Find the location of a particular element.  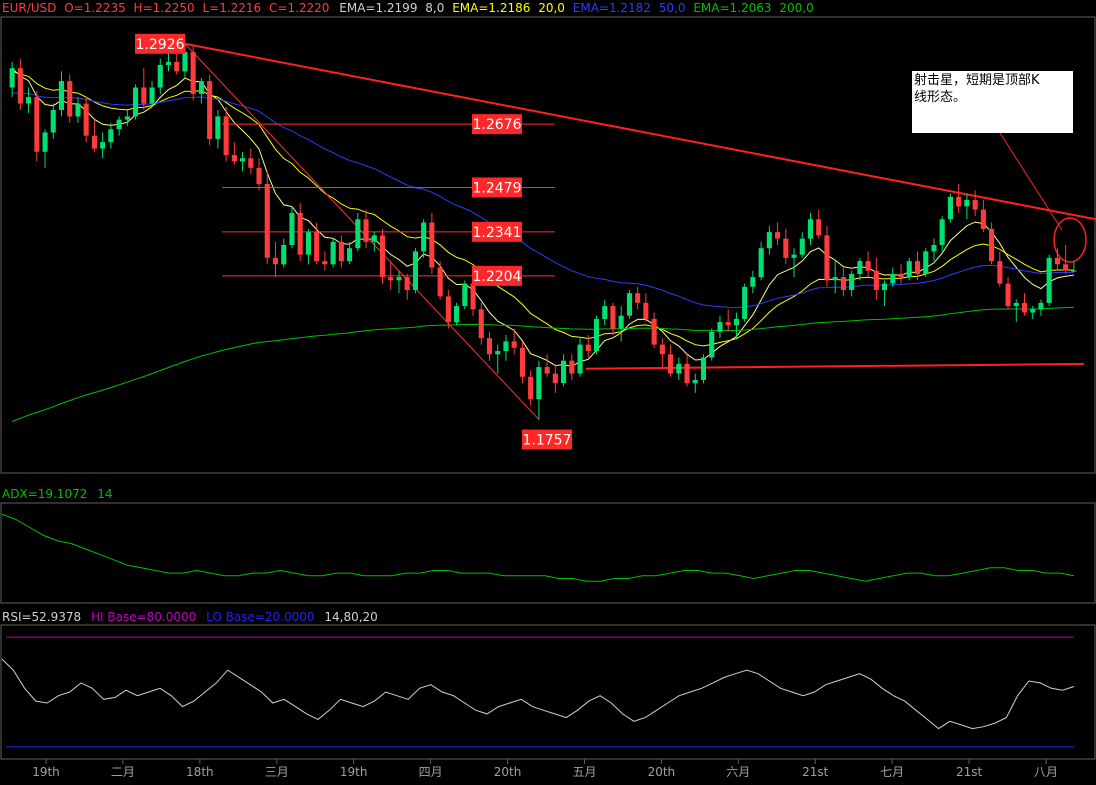

x-tick-label: 21st is located at coordinates (815, 772).